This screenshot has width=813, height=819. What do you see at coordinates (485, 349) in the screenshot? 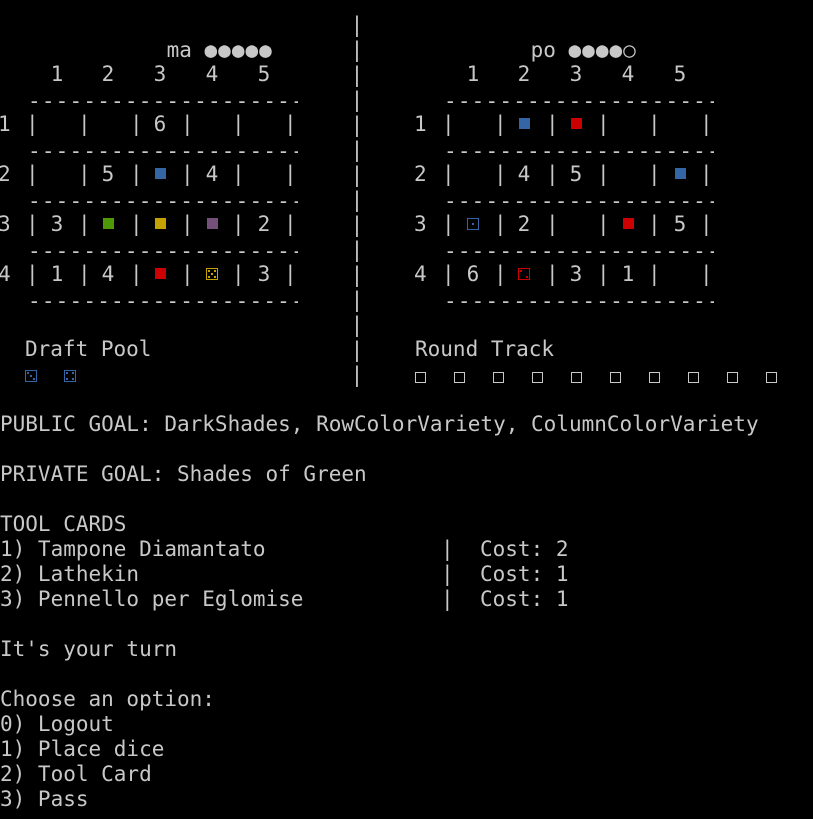
I see `round-track-label: Round Track` at bounding box center [485, 349].